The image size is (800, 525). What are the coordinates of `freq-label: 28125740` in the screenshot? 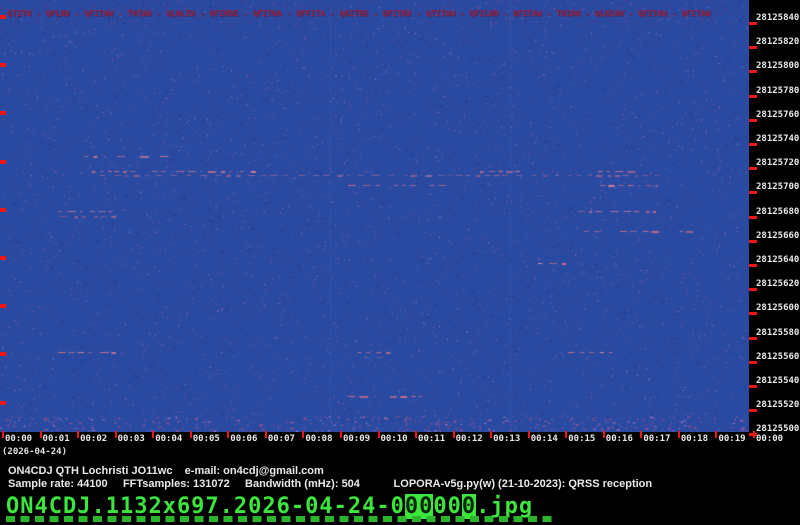 It's located at (778, 139).